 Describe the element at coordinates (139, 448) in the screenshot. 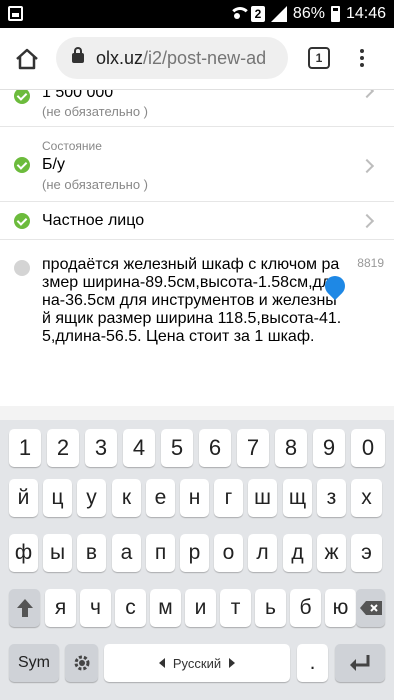

I see `key-4: 4` at that location.